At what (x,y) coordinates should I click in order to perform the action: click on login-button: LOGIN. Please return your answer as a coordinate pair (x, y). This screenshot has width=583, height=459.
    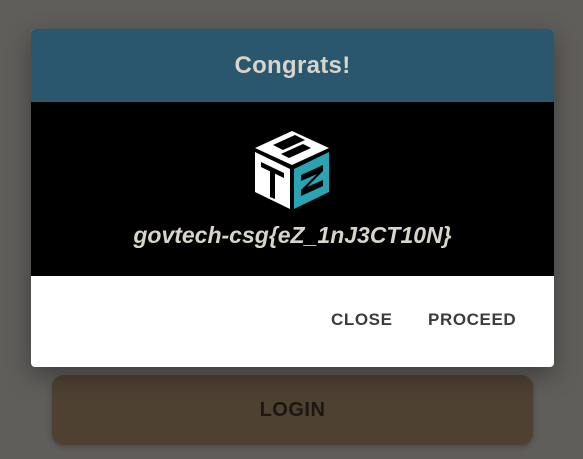
    Looking at the image, I should click on (292, 410).